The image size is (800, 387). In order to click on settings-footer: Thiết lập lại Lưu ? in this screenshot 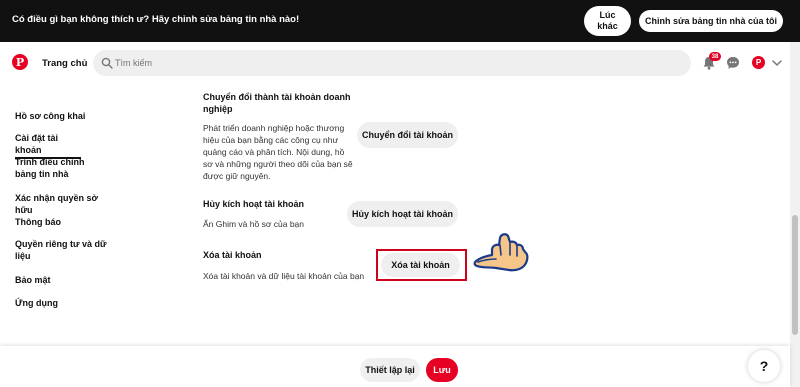, I will do `click(395, 366)`.